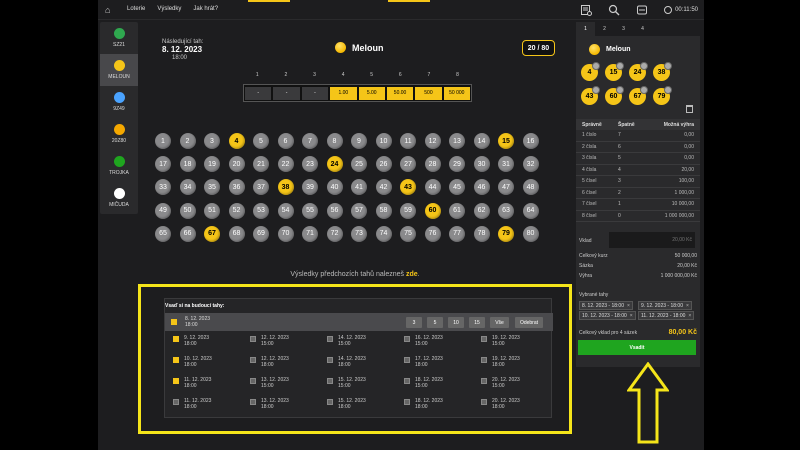  What do you see at coordinates (236, 187) in the screenshot?
I see `number-ball: 36` at bounding box center [236, 187].